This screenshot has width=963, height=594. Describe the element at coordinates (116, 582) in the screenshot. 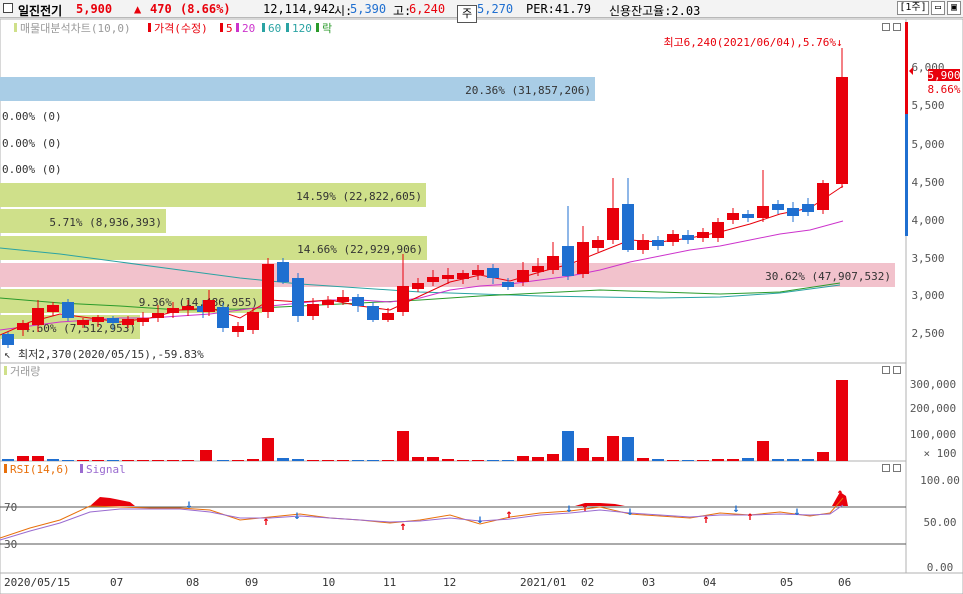

I see `x-tick-1: 07` at that location.